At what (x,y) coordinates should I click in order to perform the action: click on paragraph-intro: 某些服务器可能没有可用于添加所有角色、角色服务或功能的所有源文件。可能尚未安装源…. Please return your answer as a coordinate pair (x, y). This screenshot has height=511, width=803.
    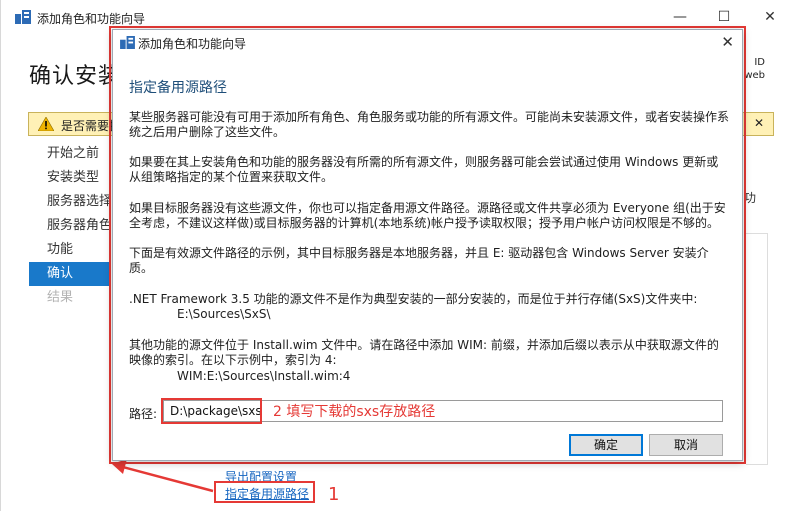
    Looking at the image, I should click on (429, 124).